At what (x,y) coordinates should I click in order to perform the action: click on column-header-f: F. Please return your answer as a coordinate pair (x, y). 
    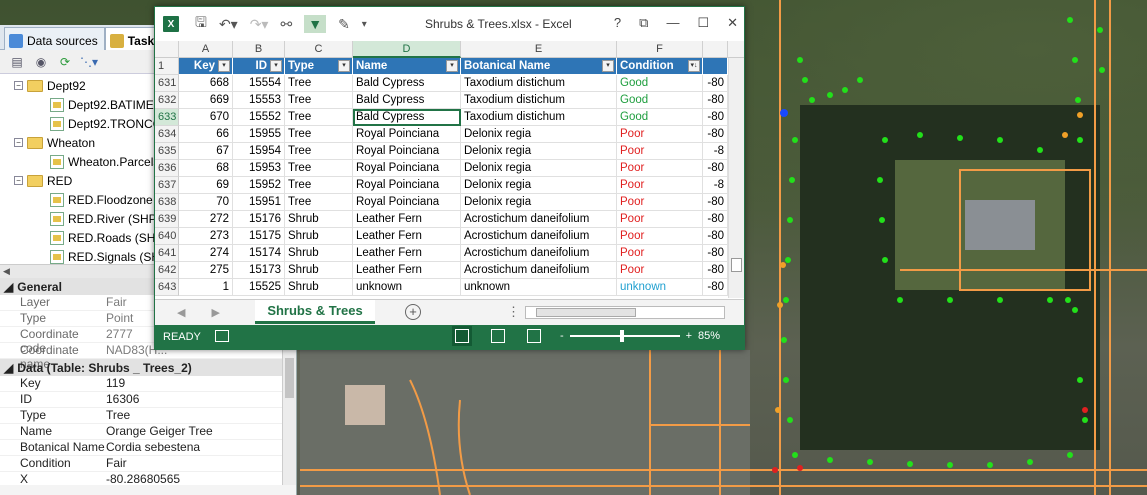
    Looking at the image, I should click on (660, 49).